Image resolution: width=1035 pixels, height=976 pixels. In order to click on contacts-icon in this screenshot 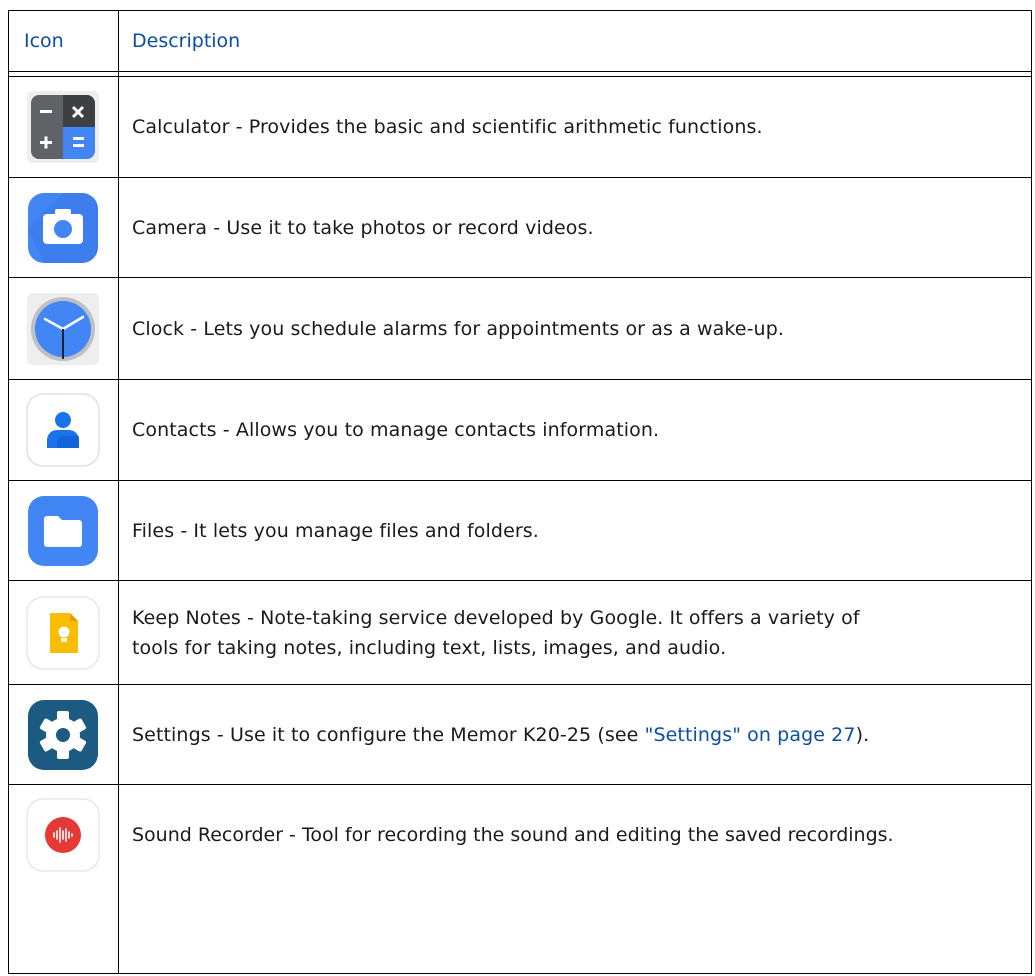, I will do `click(63, 430)`.